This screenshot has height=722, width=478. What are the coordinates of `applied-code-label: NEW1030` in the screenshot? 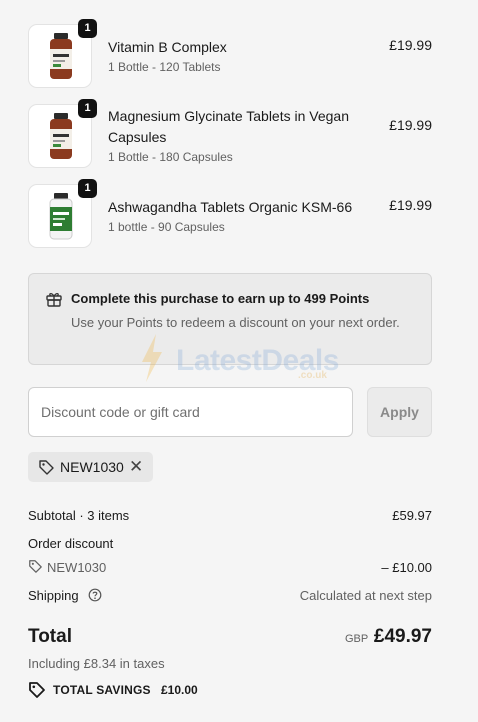 It's located at (92, 467).